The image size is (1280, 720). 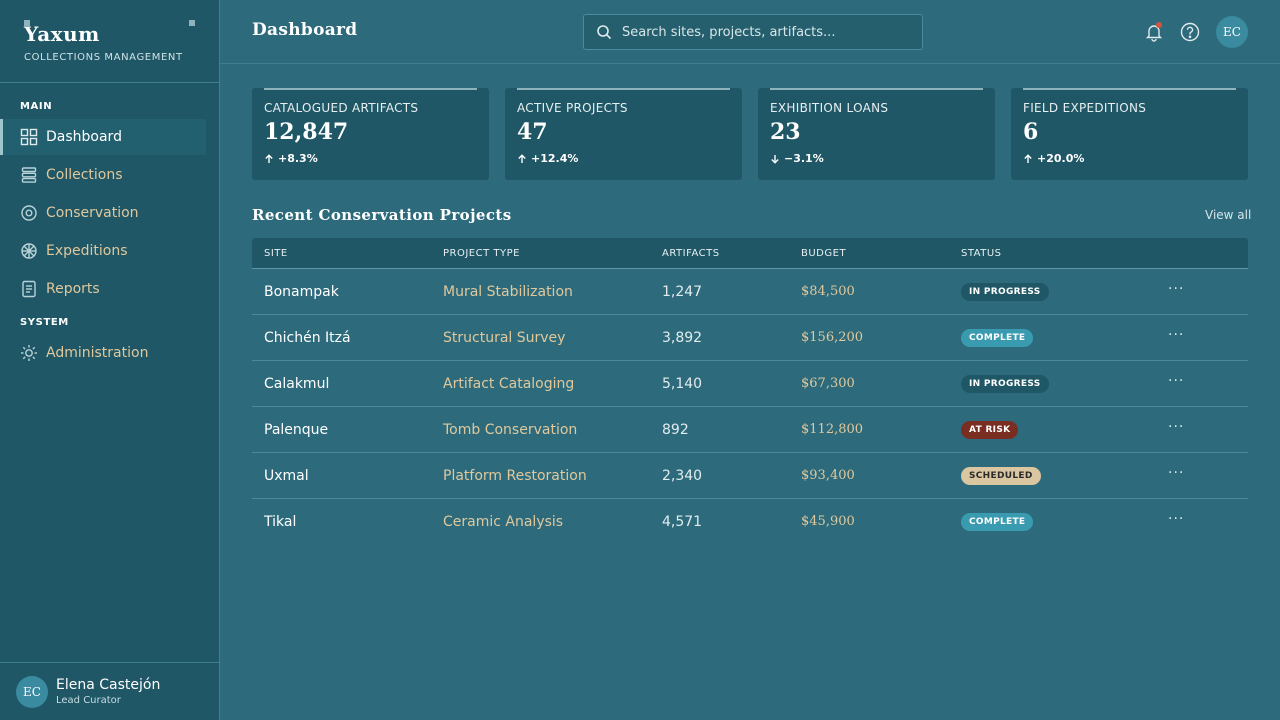 I want to click on stat-label: EXHIBITION LOANS, so click(x=829, y=108).